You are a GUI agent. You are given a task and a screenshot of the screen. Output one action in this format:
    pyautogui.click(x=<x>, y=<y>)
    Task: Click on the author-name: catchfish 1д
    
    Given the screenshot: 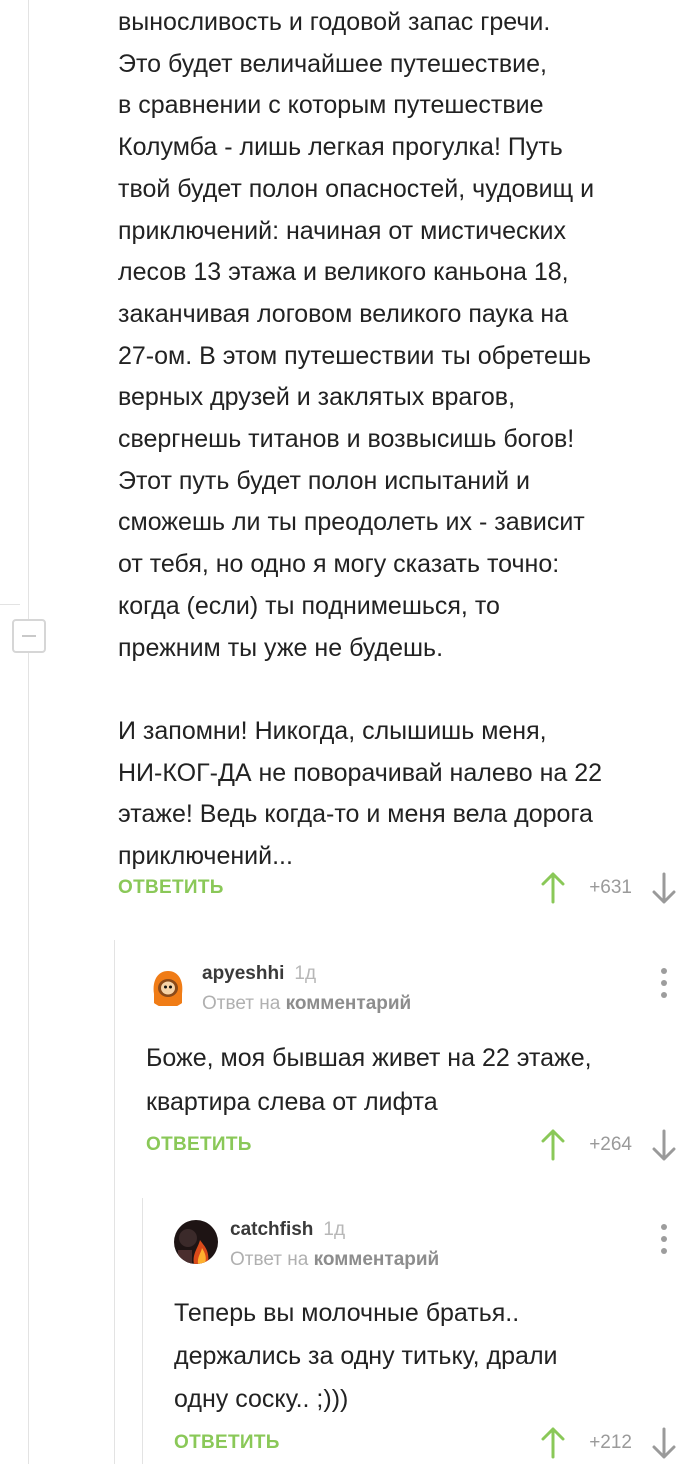 What is the action you would take?
    pyautogui.click(x=287, y=1230)
    